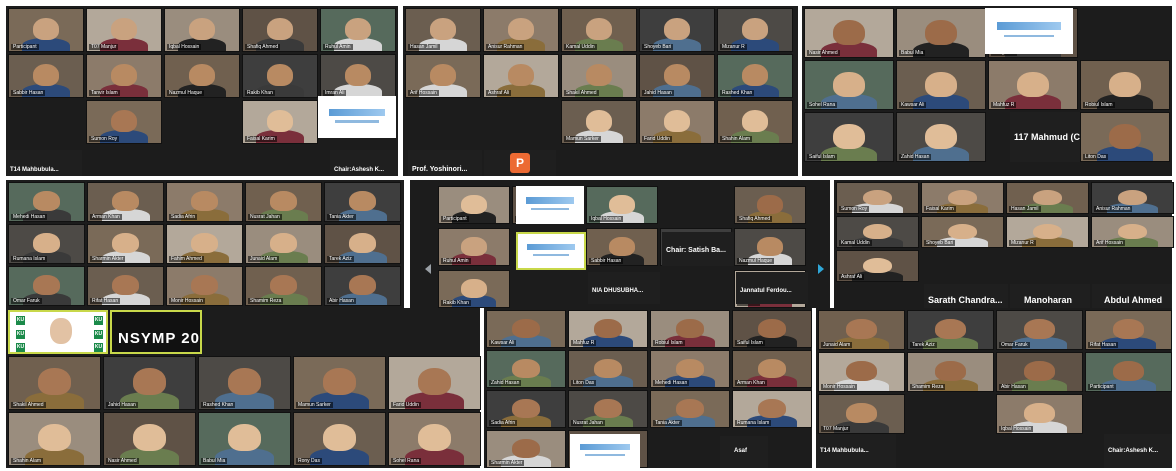  I want to click on participant-video-tile: Rakib Khan, so click(474, 289).